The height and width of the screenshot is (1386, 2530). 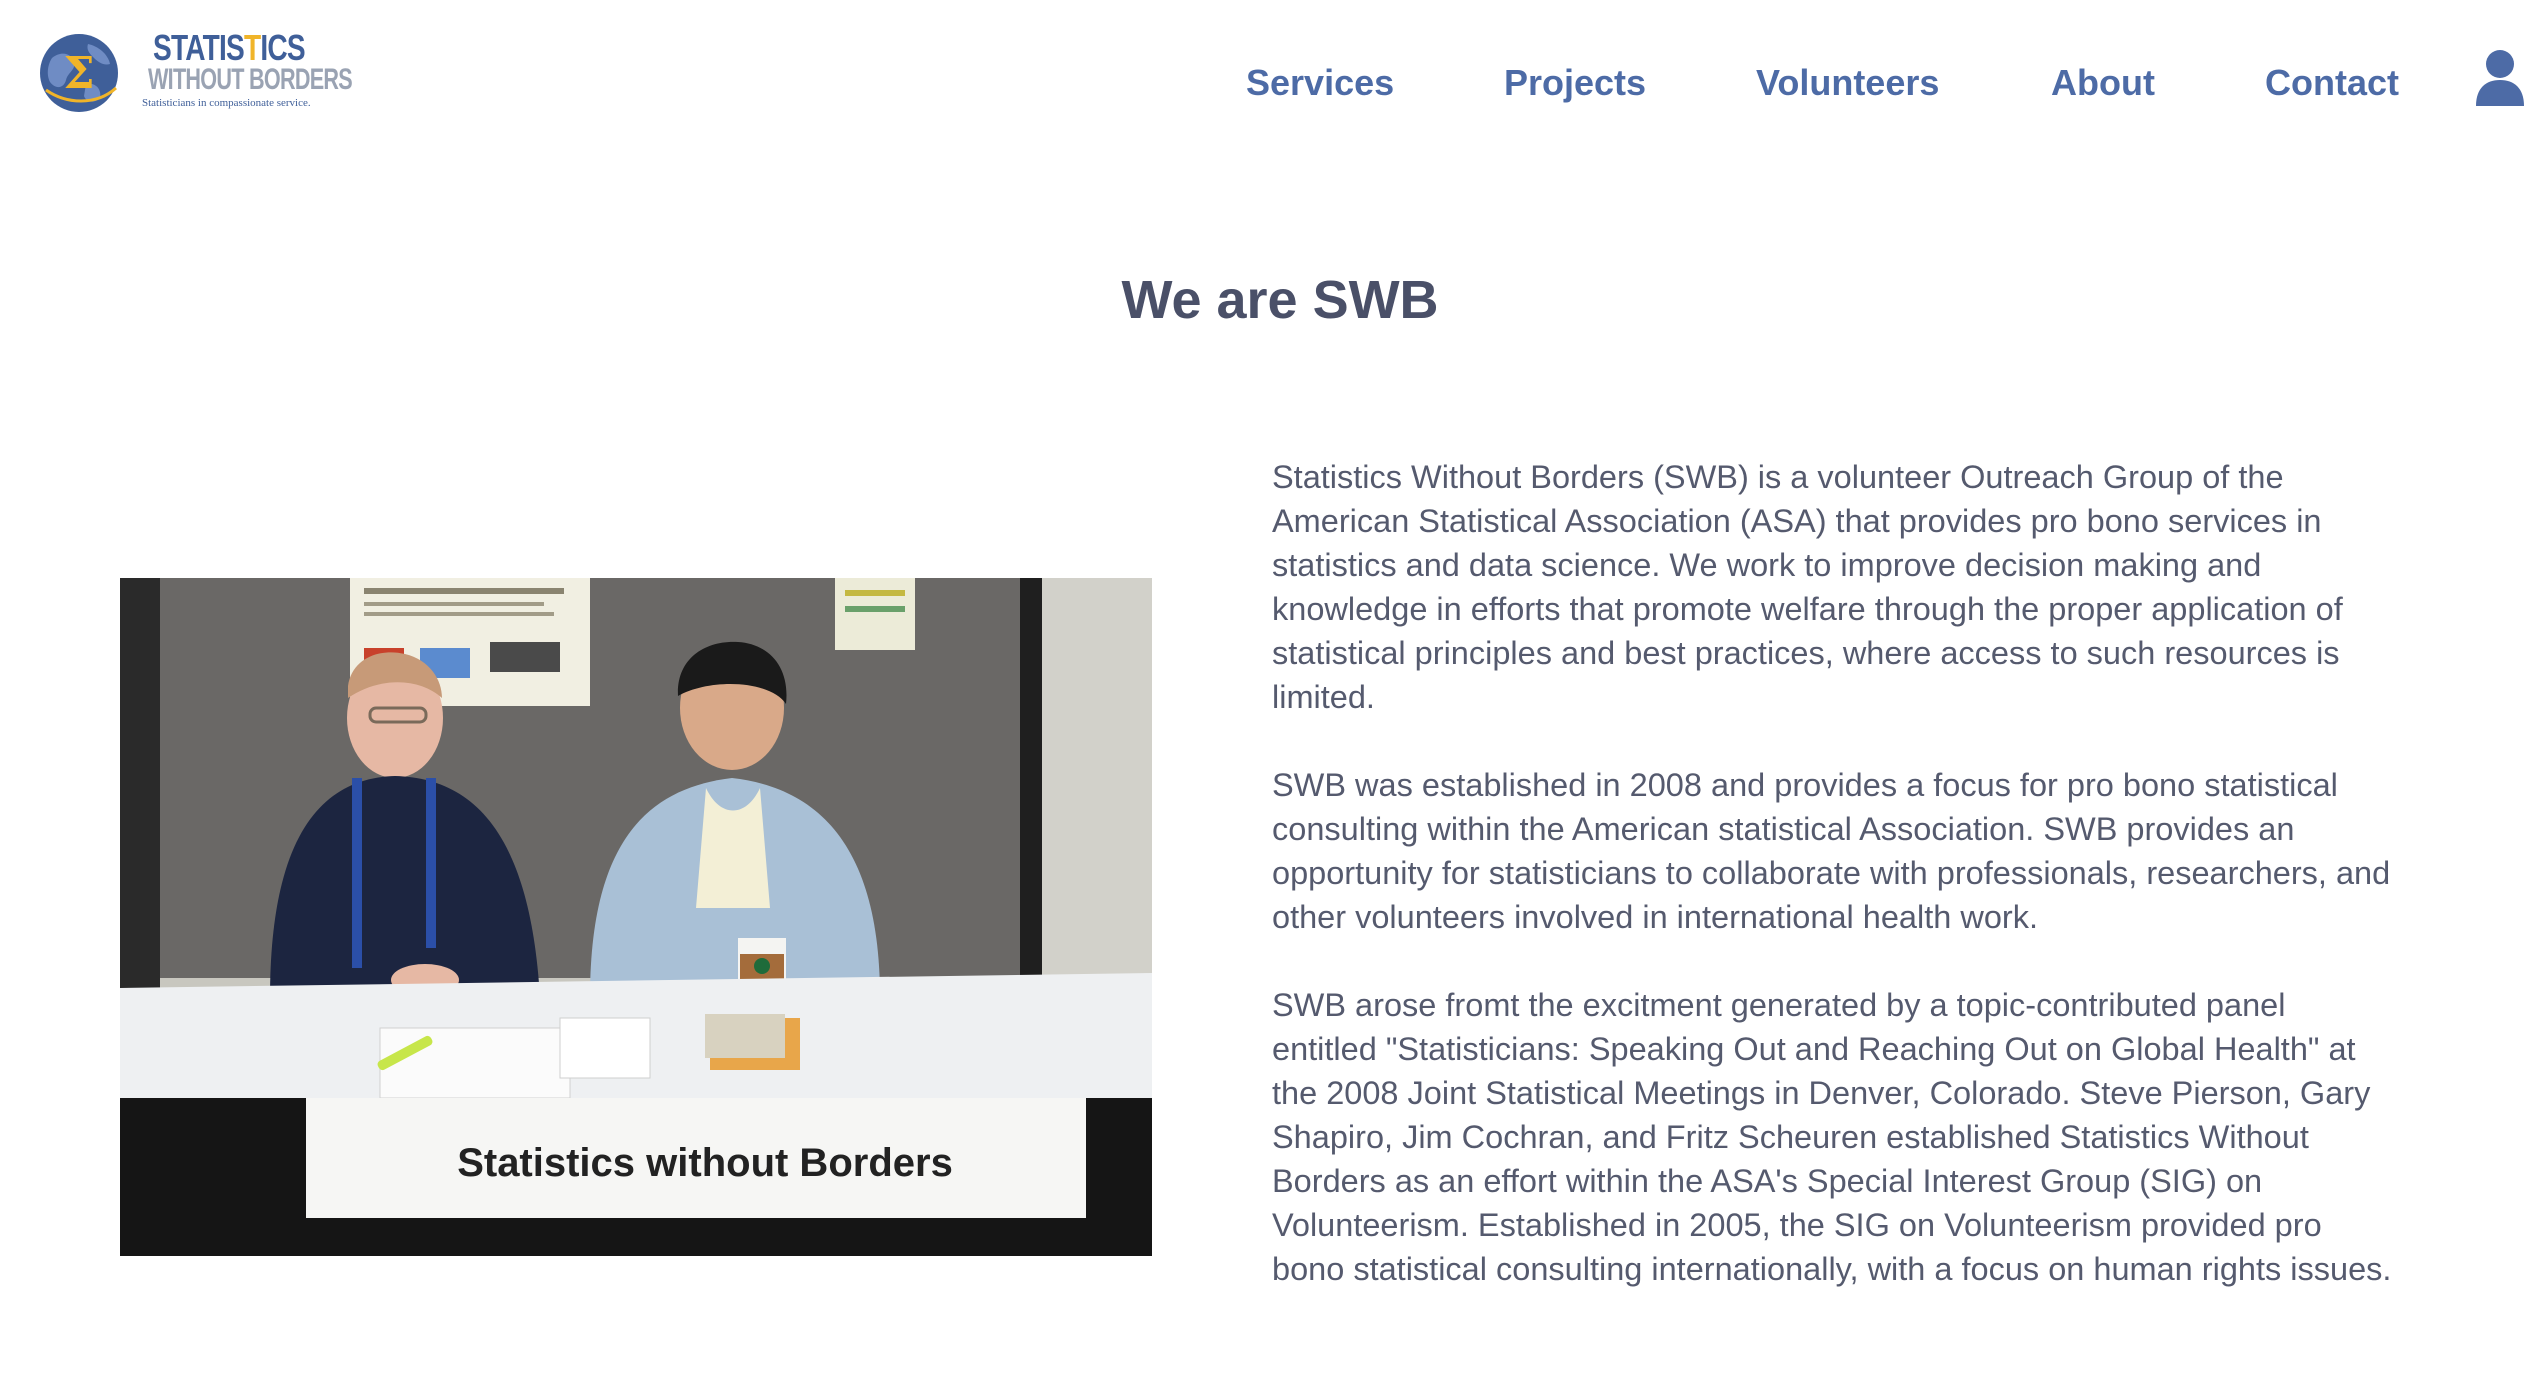 What do you see at coordinates (1847, 83) in the screenshot?
I see `nav-volunteers-link: Volunteers` at bounding box center [1847, 83].